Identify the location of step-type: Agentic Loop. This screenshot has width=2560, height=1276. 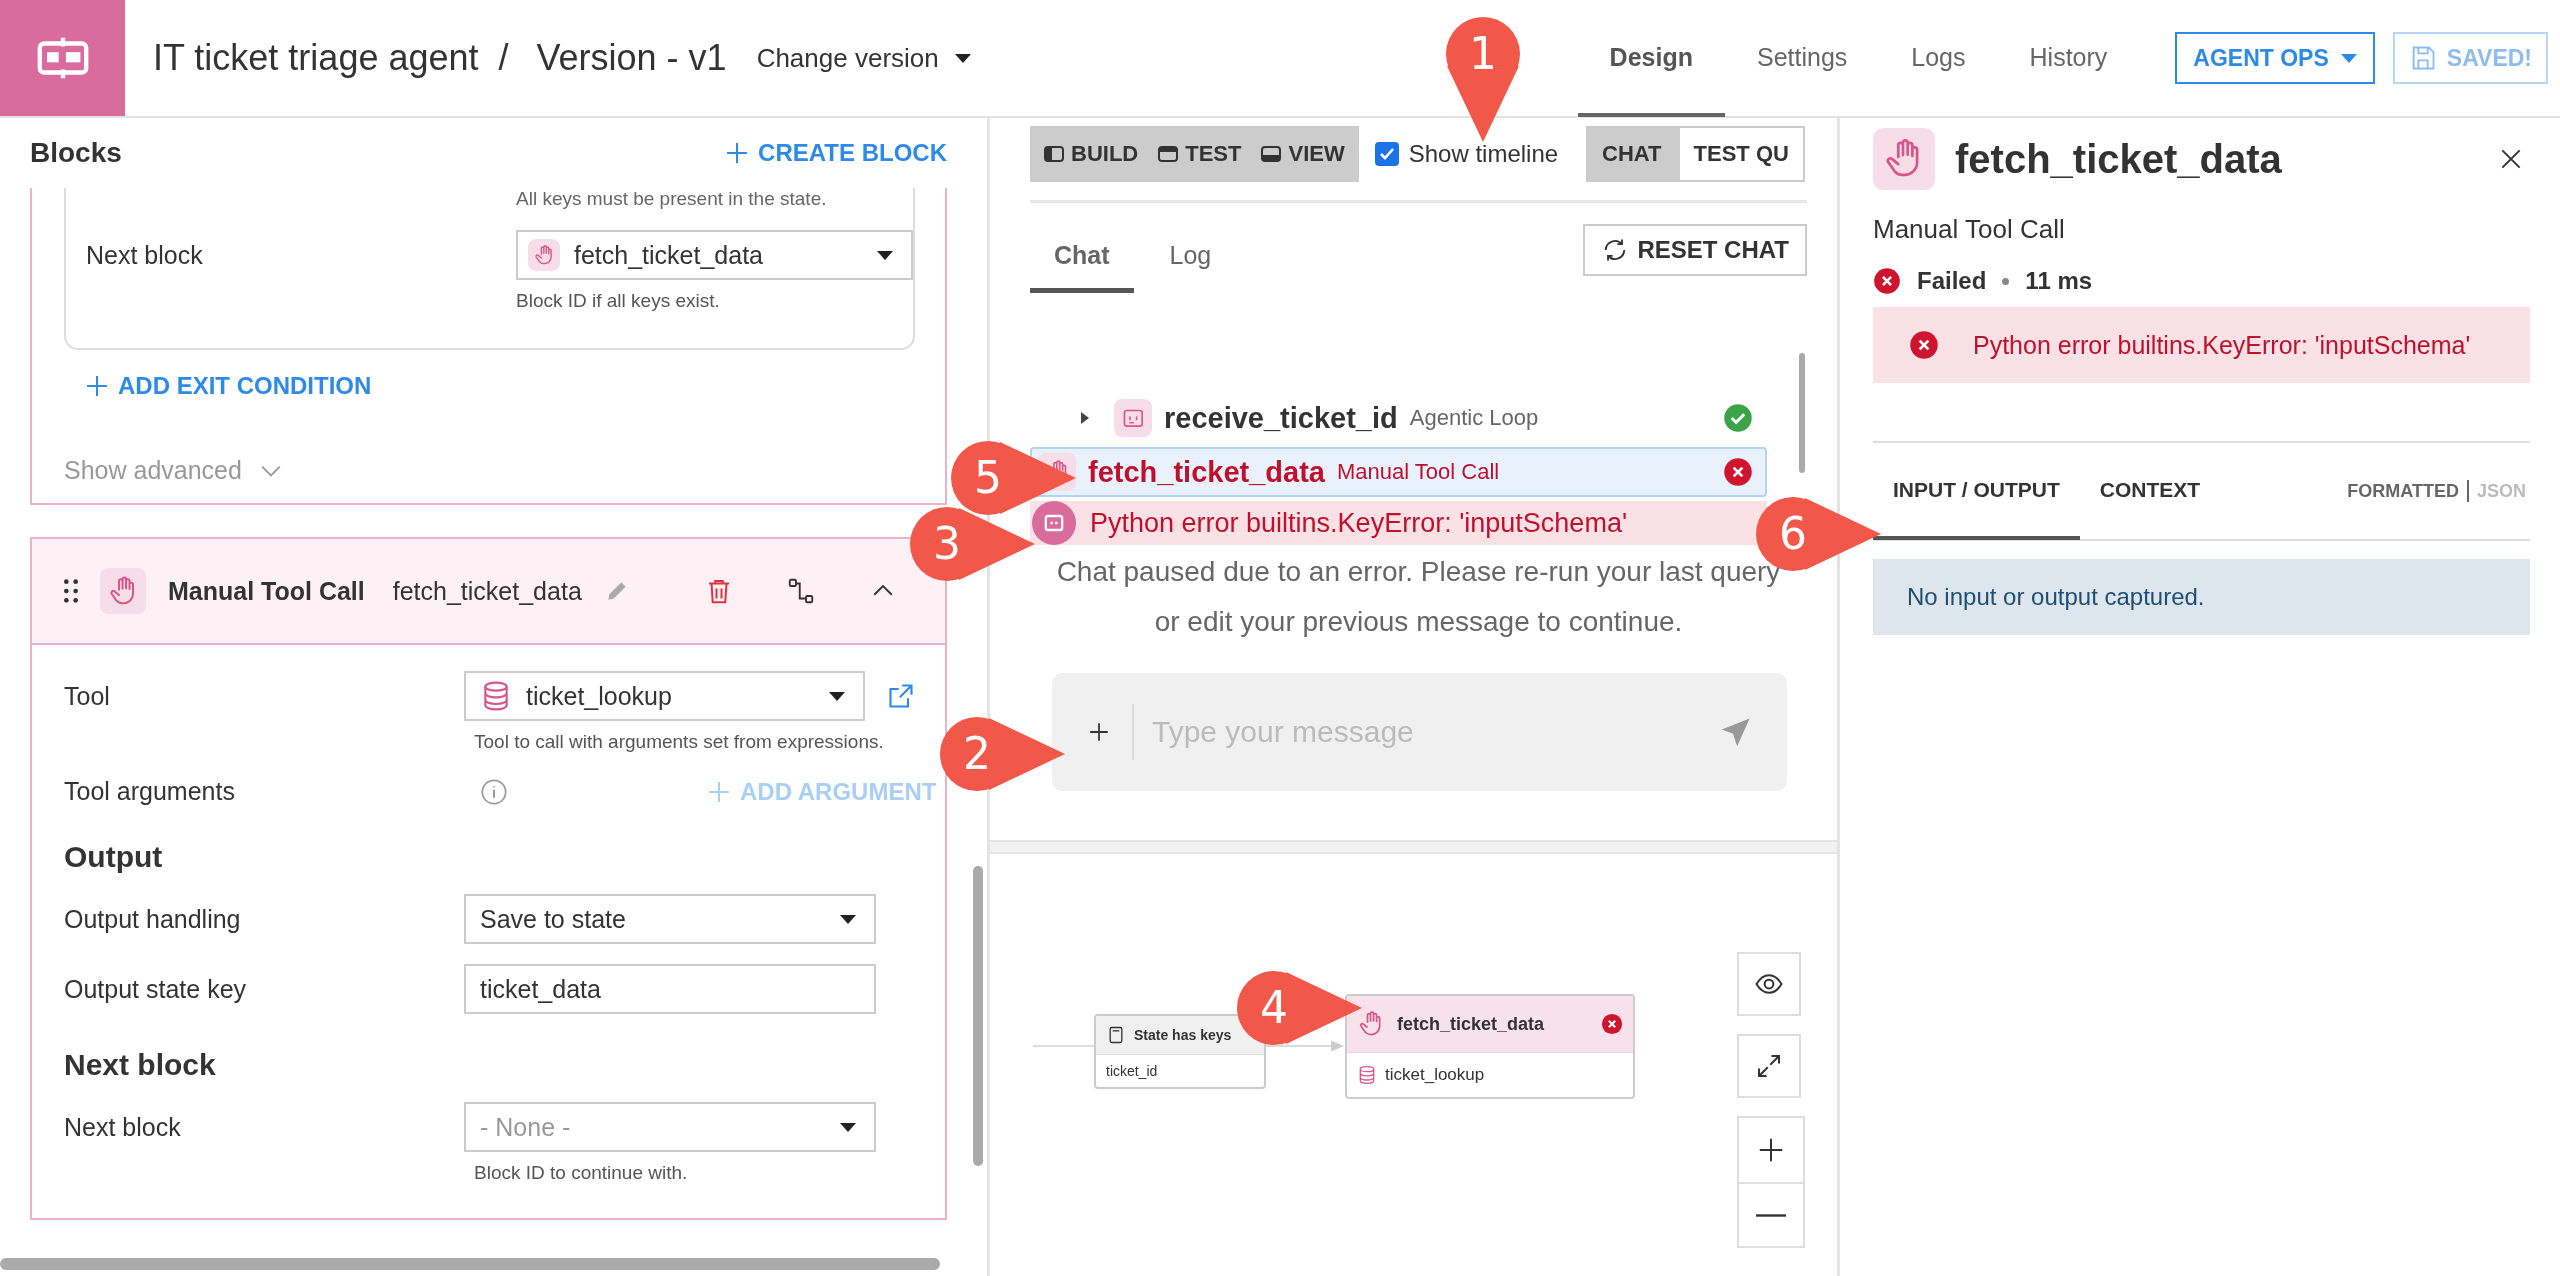
(1474, 418).